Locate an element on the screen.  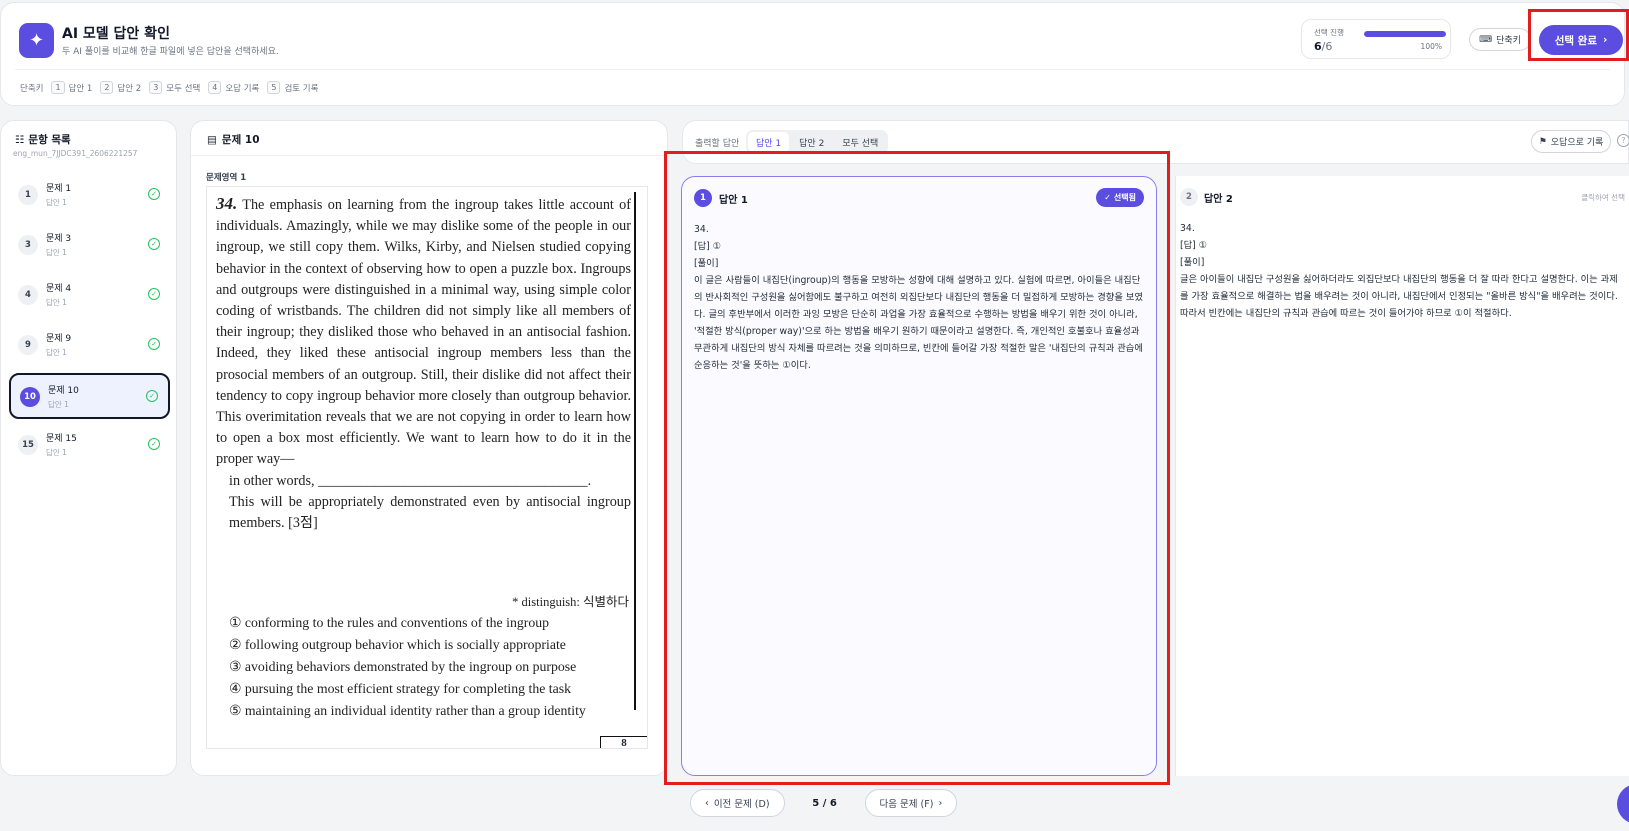
shortcut-answer-2: 2 답안 2 is located at coordinates (120, 87).